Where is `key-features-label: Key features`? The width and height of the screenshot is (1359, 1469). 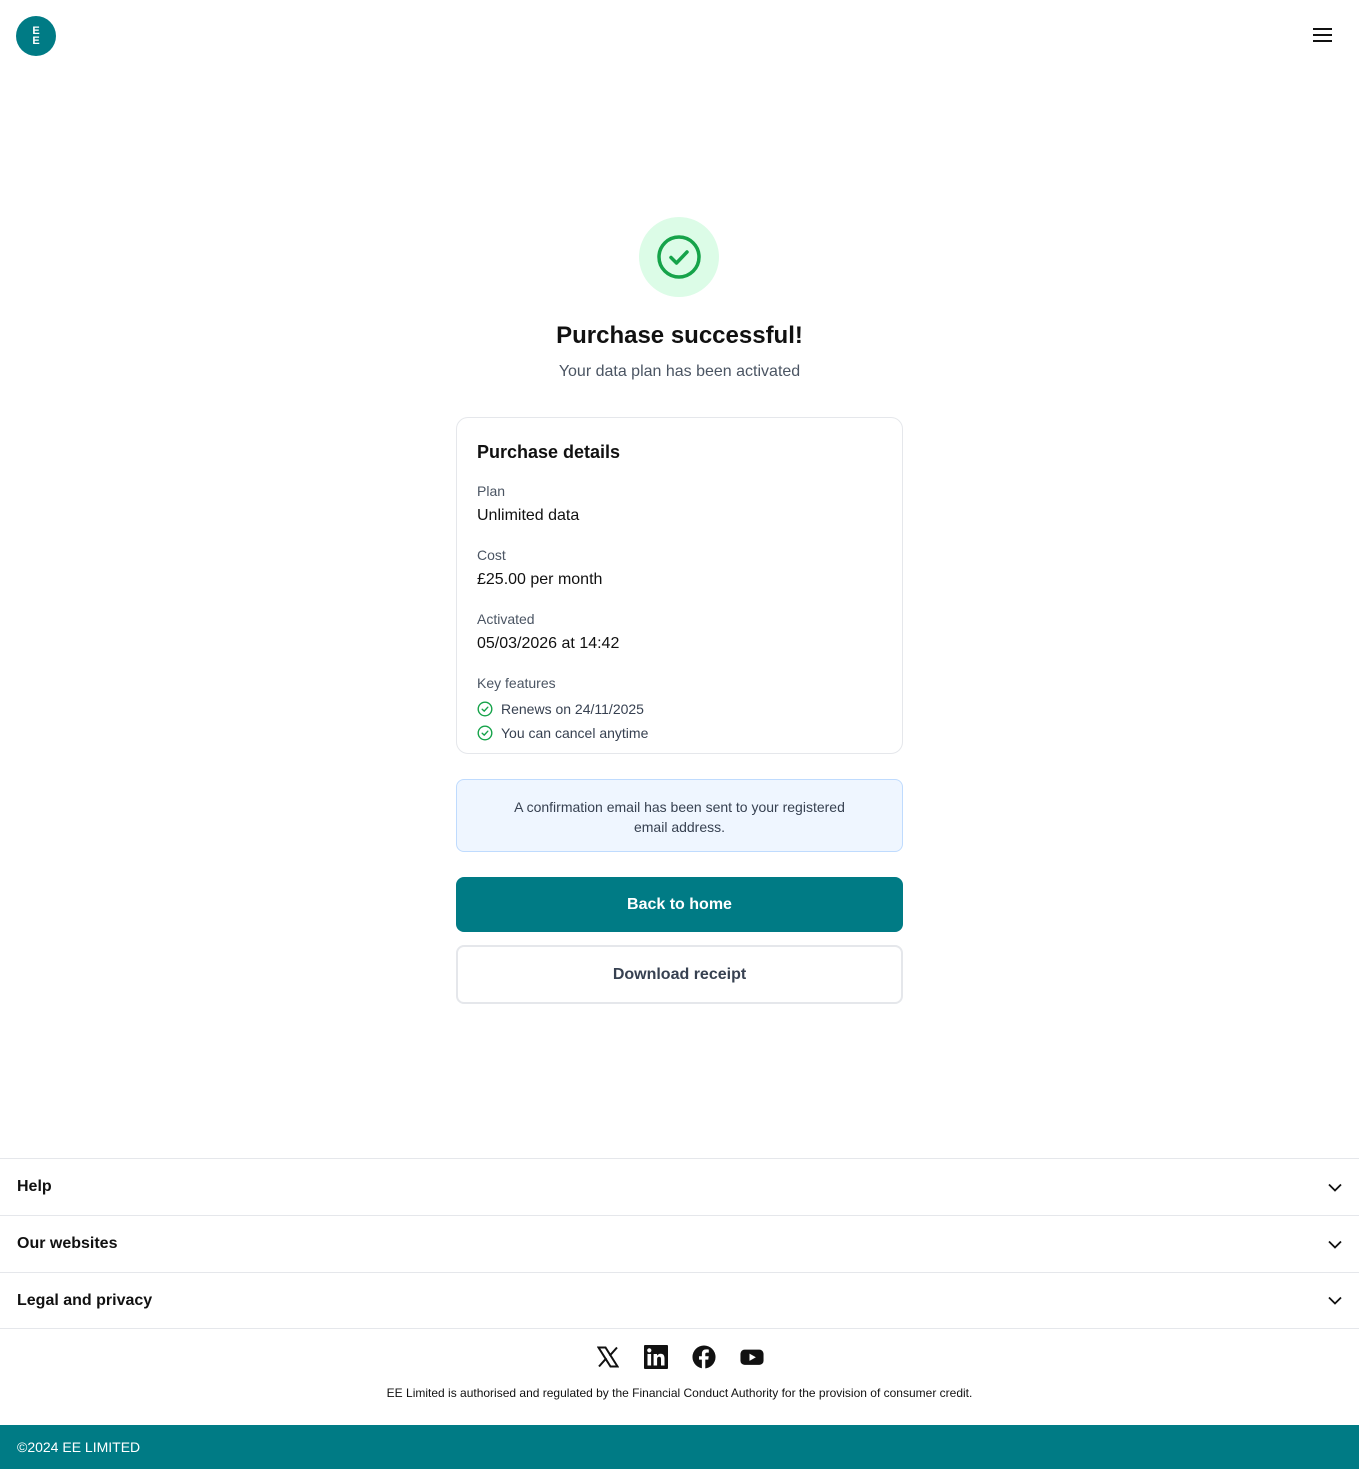
key-features-label: Key features is located at coordinates (516, 683).